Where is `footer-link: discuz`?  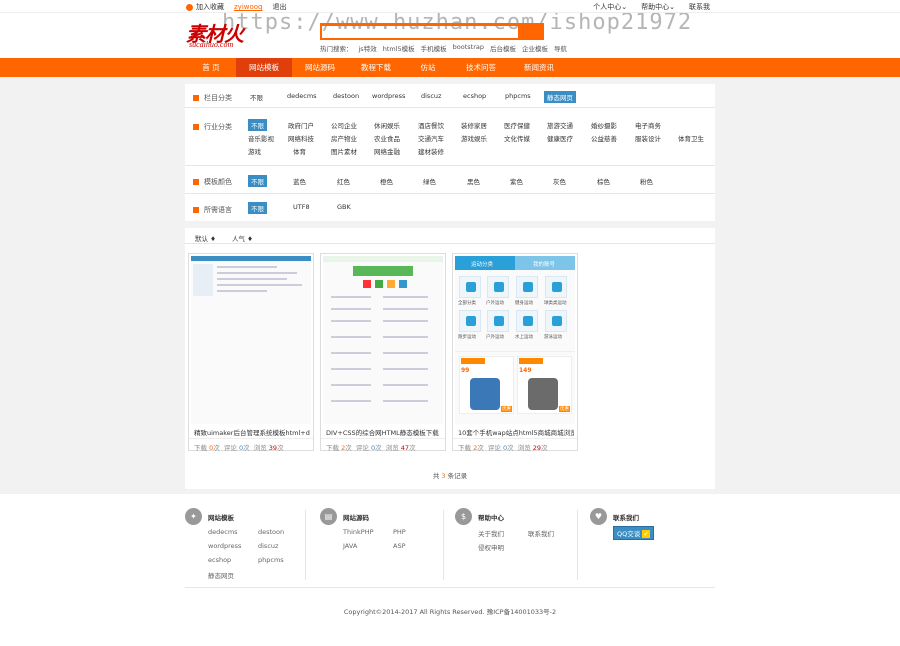
footer-link: discuz is located at coordinates (268, 546).